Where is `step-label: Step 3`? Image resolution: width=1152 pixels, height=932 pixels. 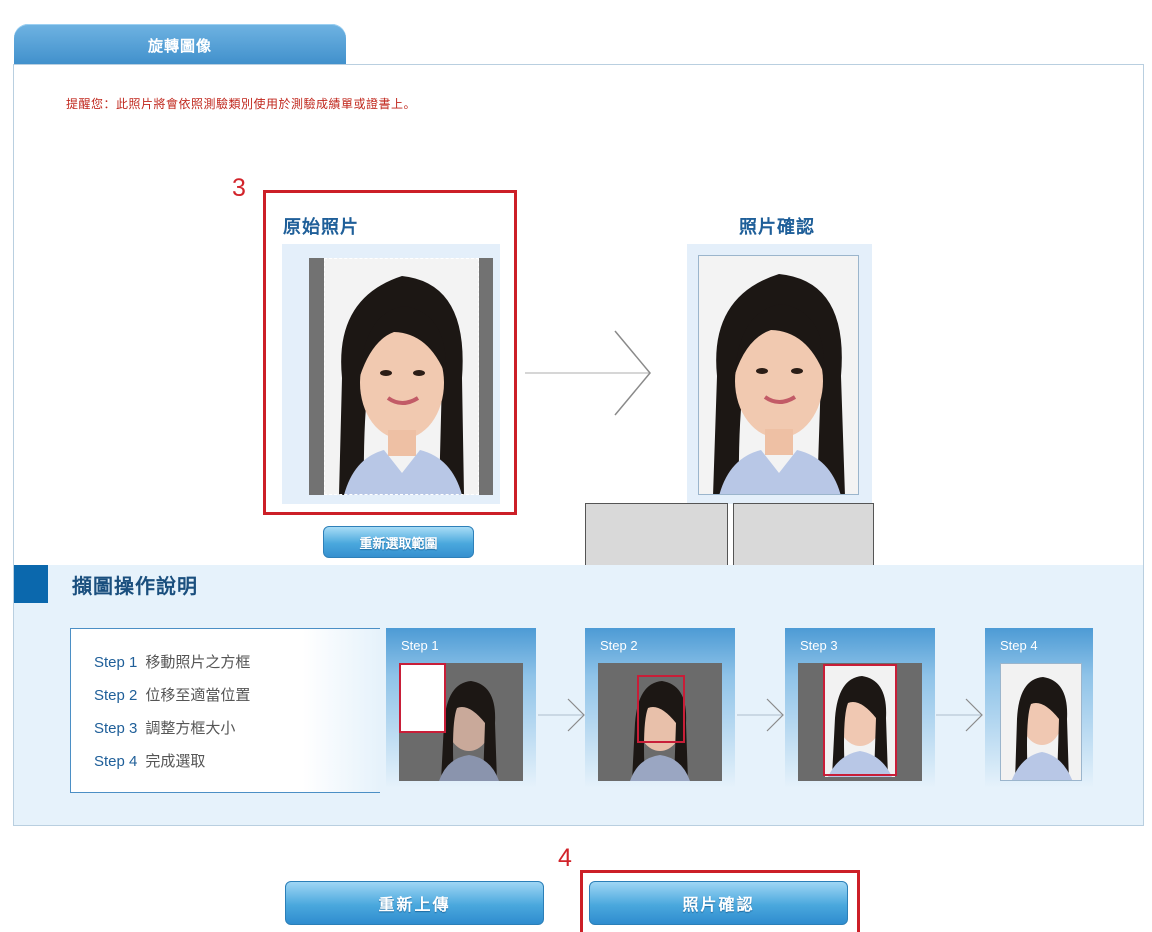 step-label: Step 3 is located at coordinates (116, 728).